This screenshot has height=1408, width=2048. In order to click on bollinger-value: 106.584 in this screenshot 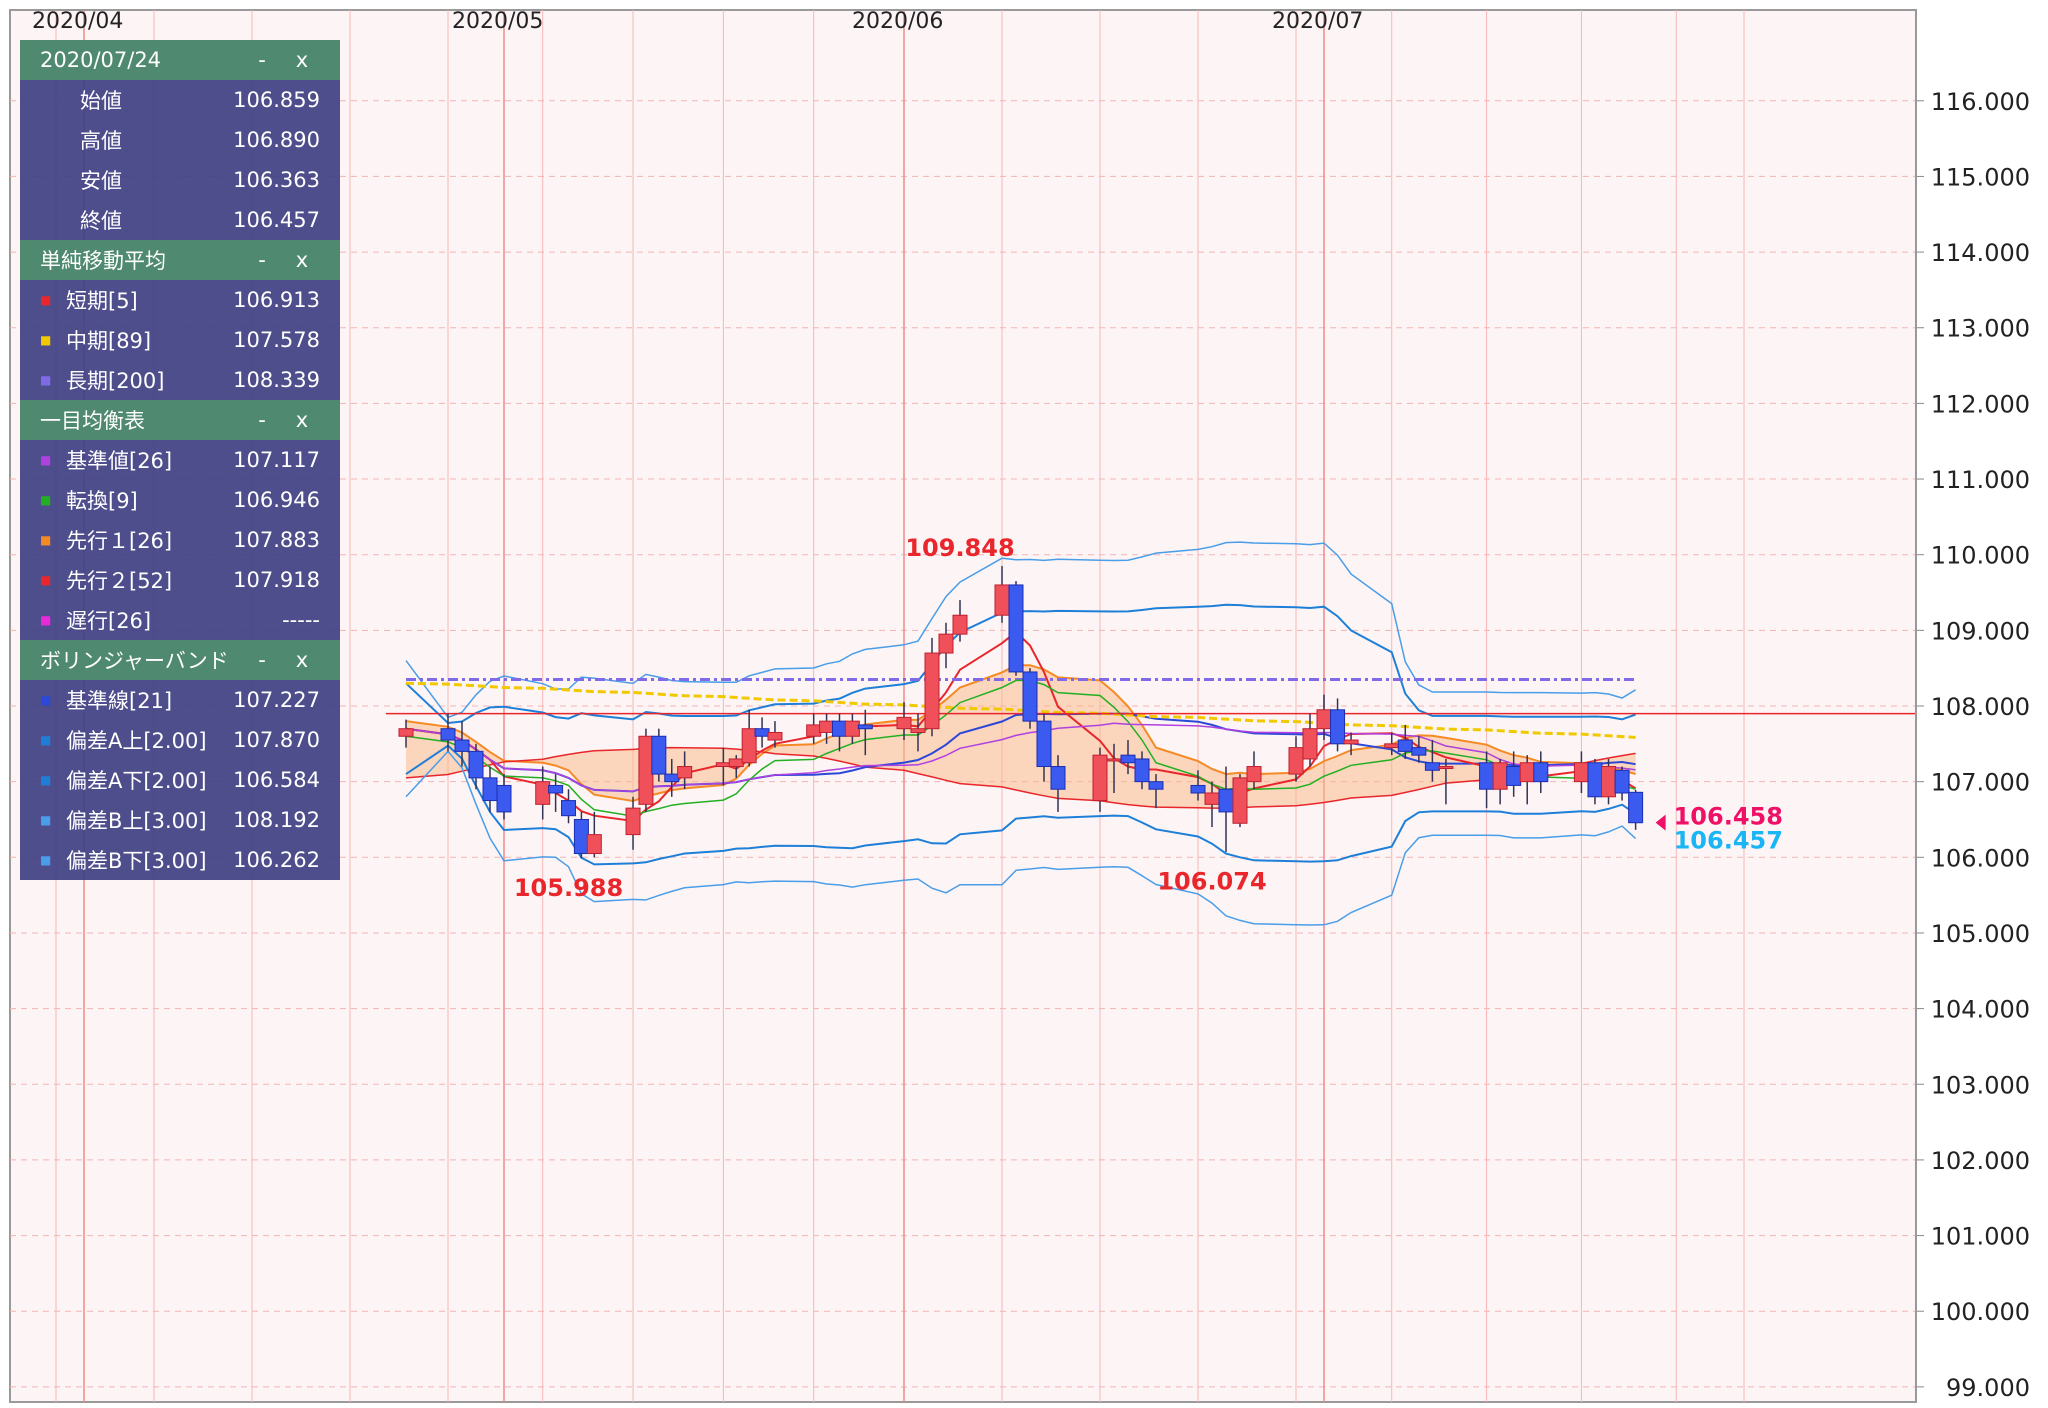, I will do `click(276, 780)`.